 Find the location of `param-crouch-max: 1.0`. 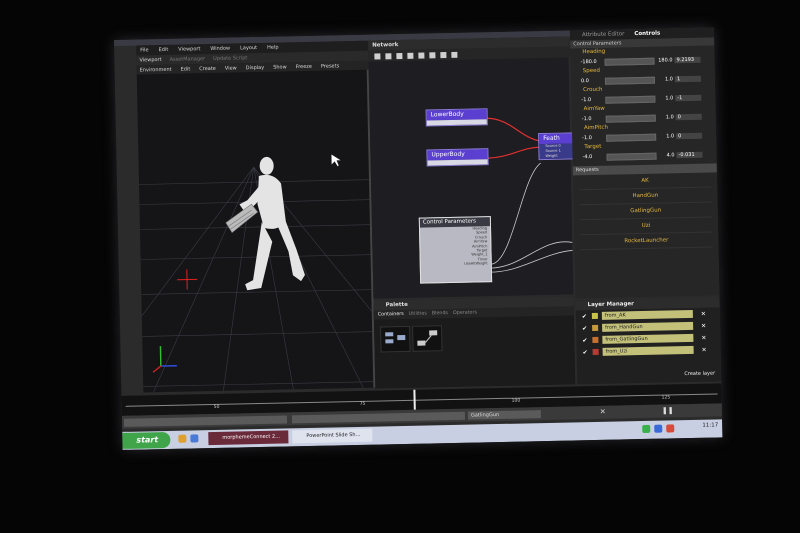

param-crouch-max: 1.0 is located at coordinates (669, 98).